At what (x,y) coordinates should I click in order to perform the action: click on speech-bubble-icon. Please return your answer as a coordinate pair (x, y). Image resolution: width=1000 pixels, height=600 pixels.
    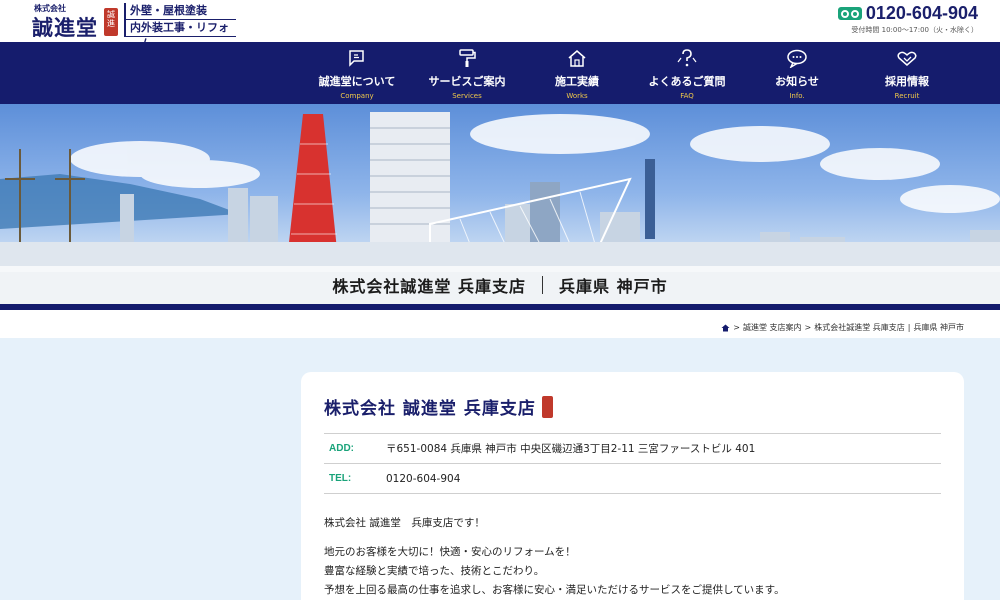
    Looking at the image, I should click on (797, 58).